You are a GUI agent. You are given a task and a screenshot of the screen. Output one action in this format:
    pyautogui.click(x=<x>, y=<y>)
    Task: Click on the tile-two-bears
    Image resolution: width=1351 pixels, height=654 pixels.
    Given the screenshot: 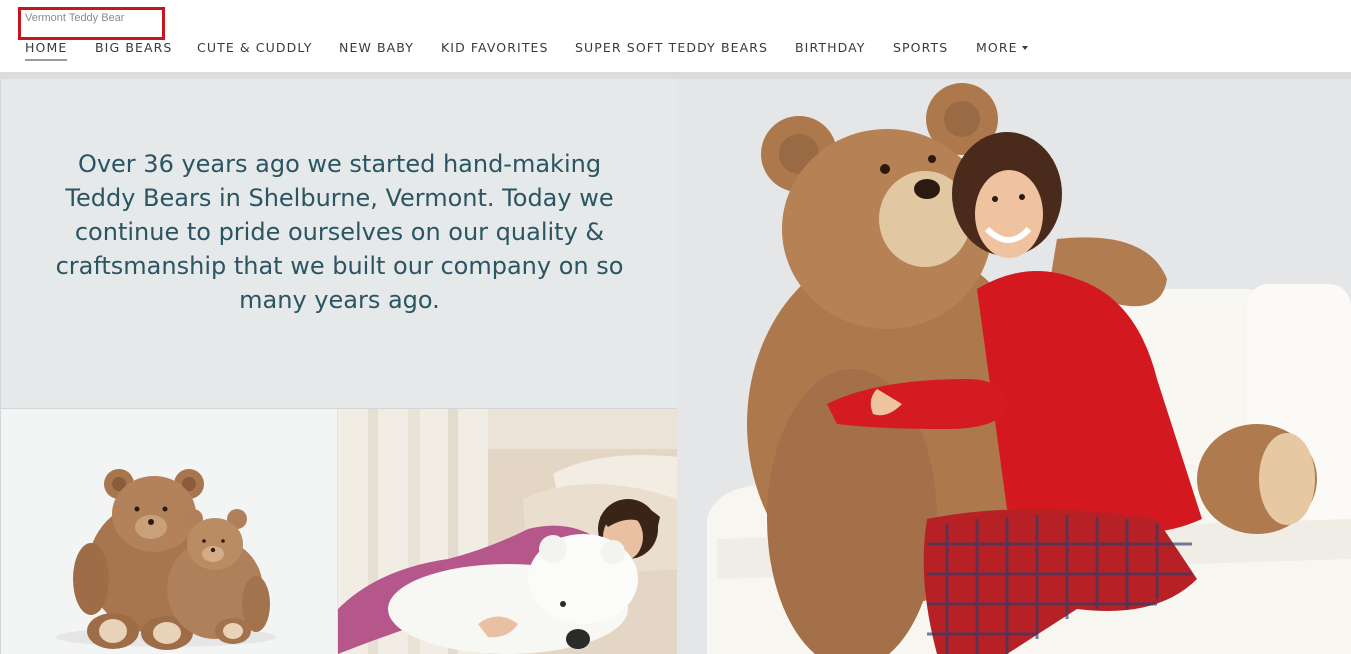 What is the action you would take?
    pyautogui.click(x=169, y=531)
    